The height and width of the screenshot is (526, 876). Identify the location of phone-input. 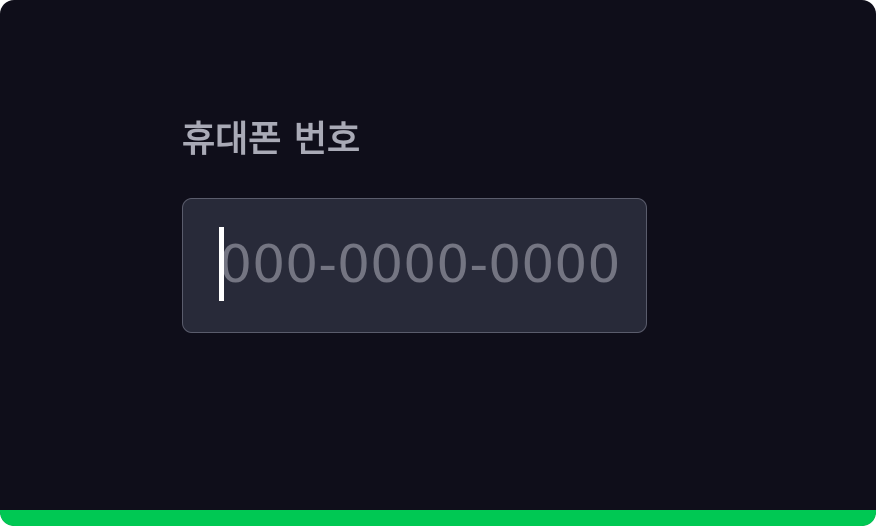
(429, 265).